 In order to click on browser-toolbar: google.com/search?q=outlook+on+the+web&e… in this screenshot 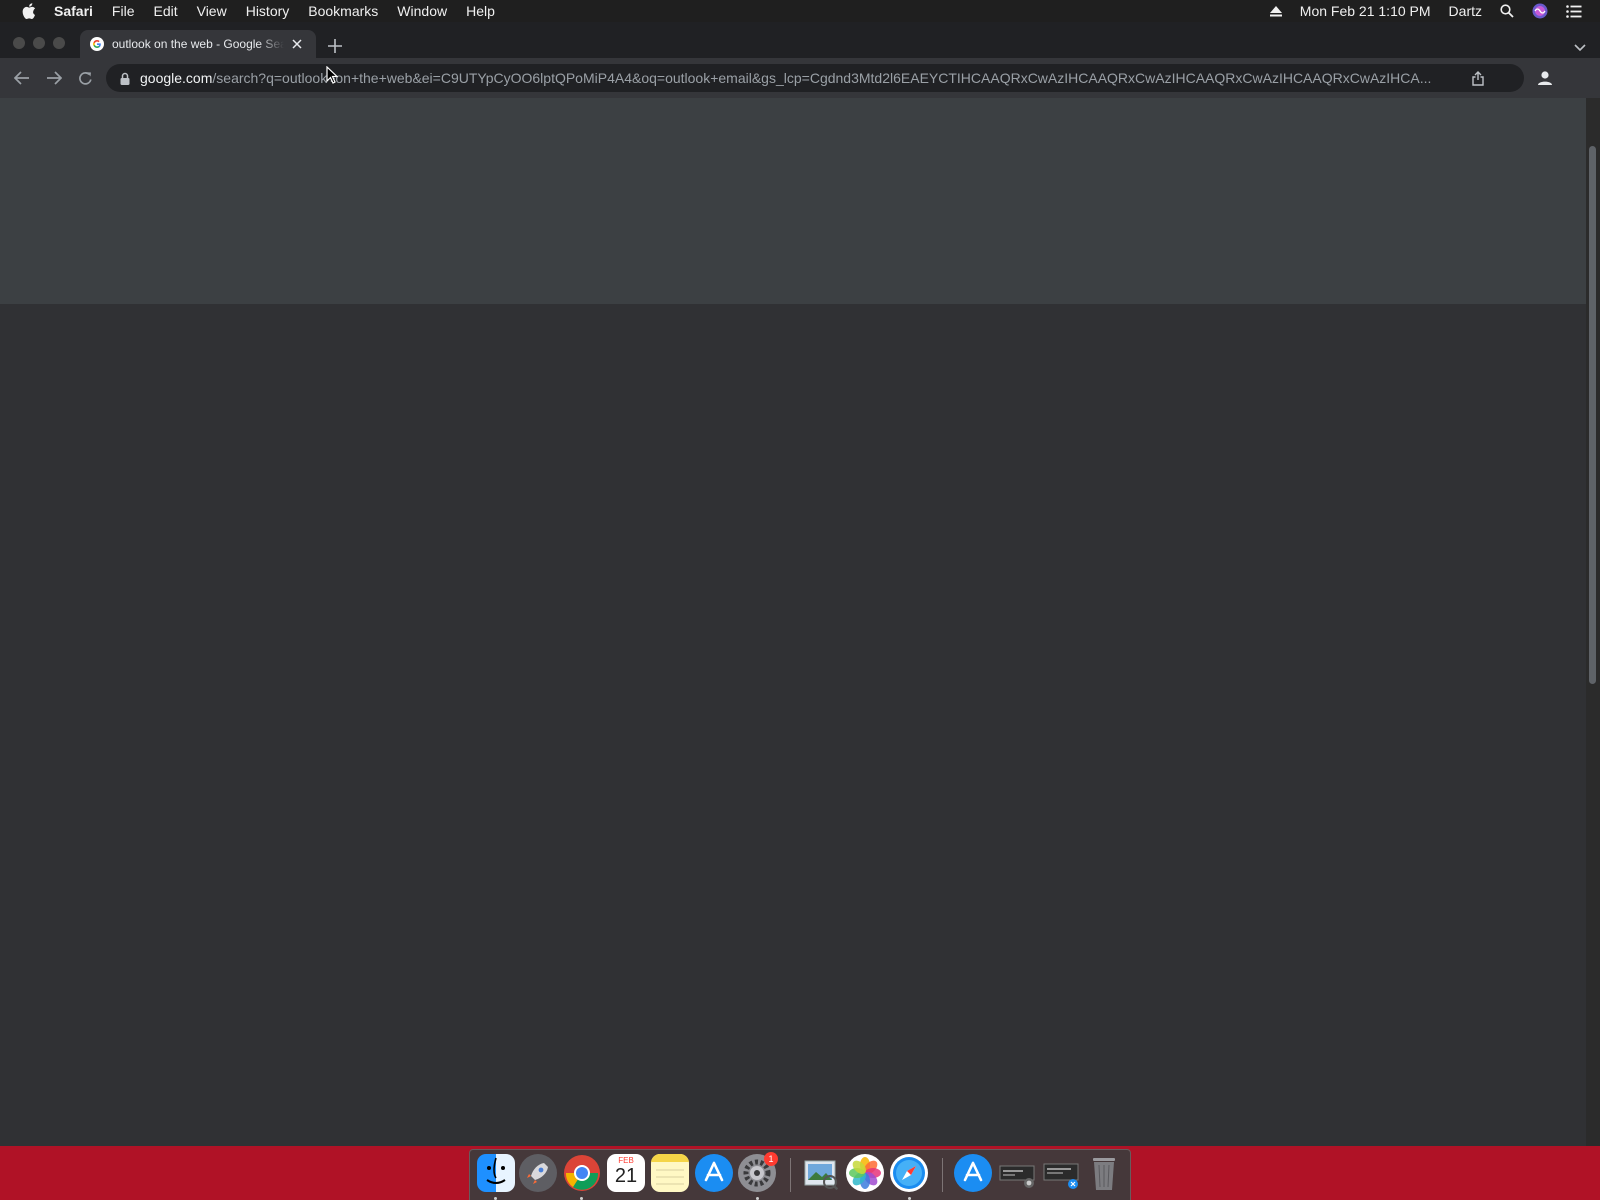, I will do `click(800, 78)`.